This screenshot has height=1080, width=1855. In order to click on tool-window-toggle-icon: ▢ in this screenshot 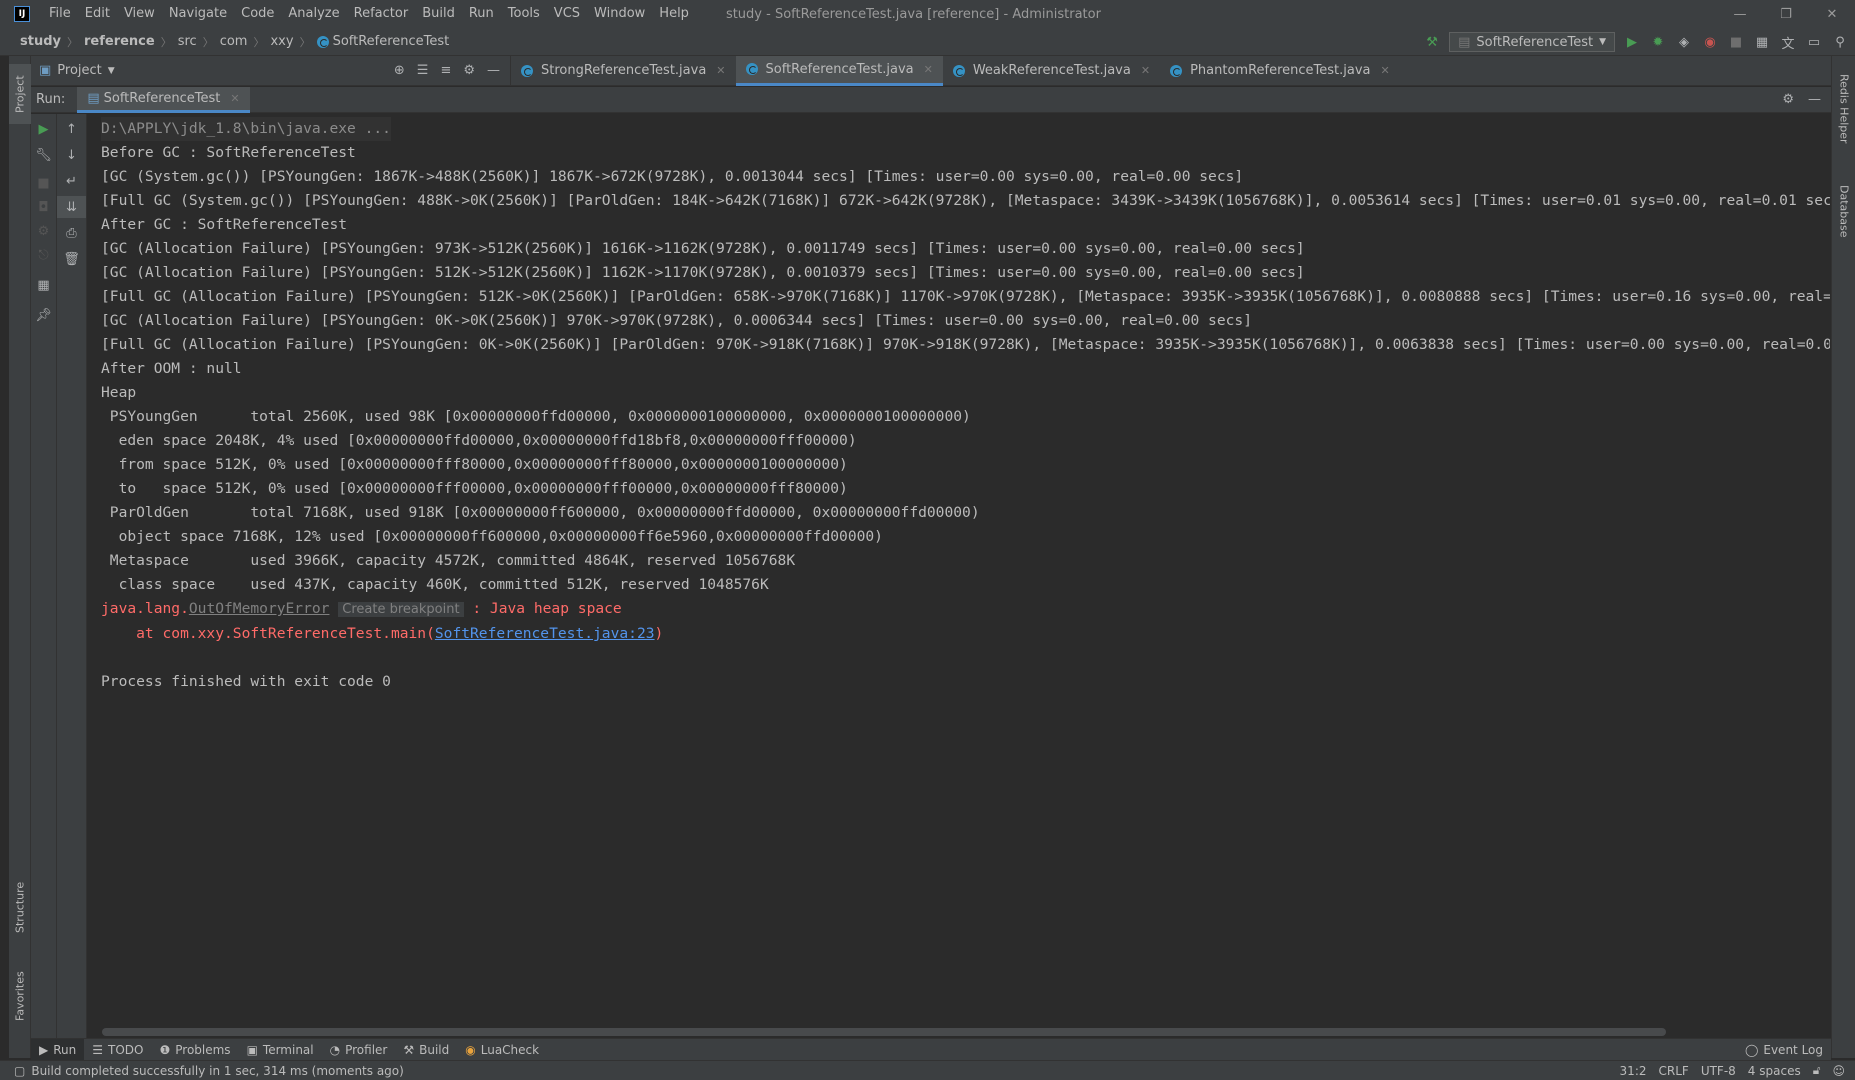, I will do `click(19, 1071)`.